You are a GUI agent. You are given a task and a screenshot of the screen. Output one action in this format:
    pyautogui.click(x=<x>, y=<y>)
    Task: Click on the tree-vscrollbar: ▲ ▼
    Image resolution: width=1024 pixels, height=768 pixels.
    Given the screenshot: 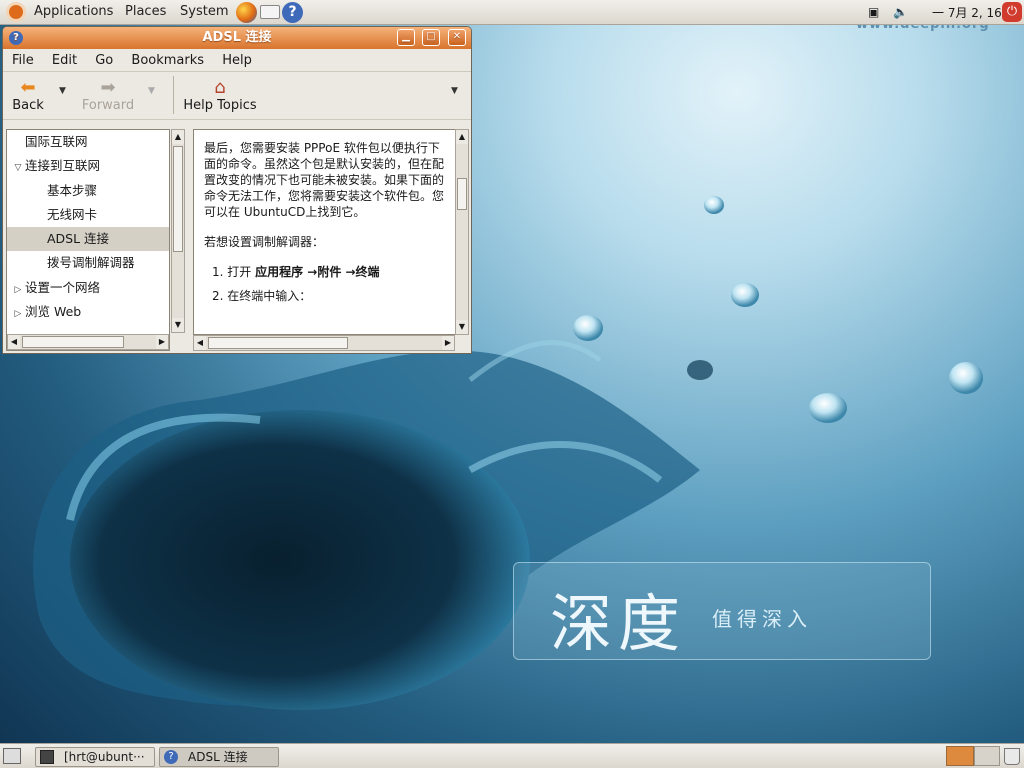 What is the action you would take?
    pyautogui.click(x=178, y=231)
    